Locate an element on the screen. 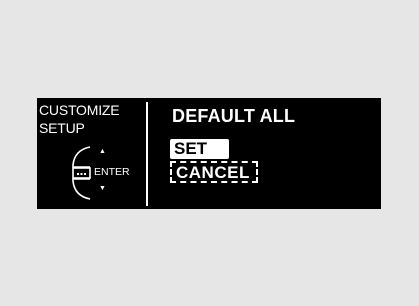 The image size is (419, 306). context-panel: CUSTOMIZE SETUP ▲ ENTER ▼ is located at coordinates (92, 153).